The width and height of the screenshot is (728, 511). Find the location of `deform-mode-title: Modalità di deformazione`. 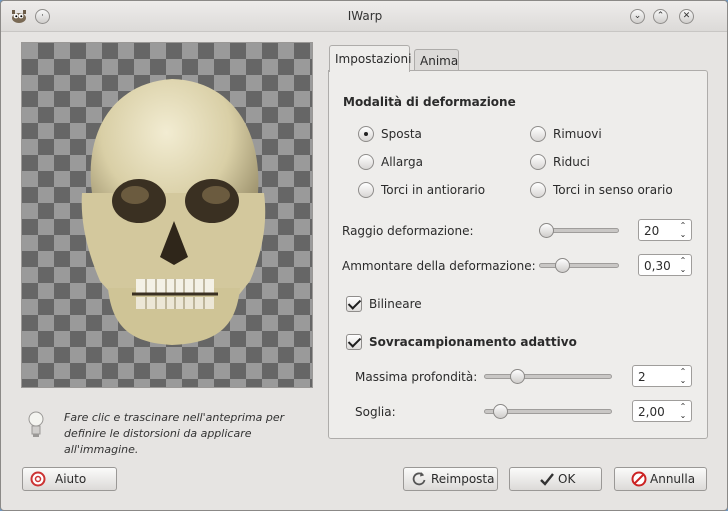

deform-mode-title: Modalità di deformazione is located at coordinates (429, 102).